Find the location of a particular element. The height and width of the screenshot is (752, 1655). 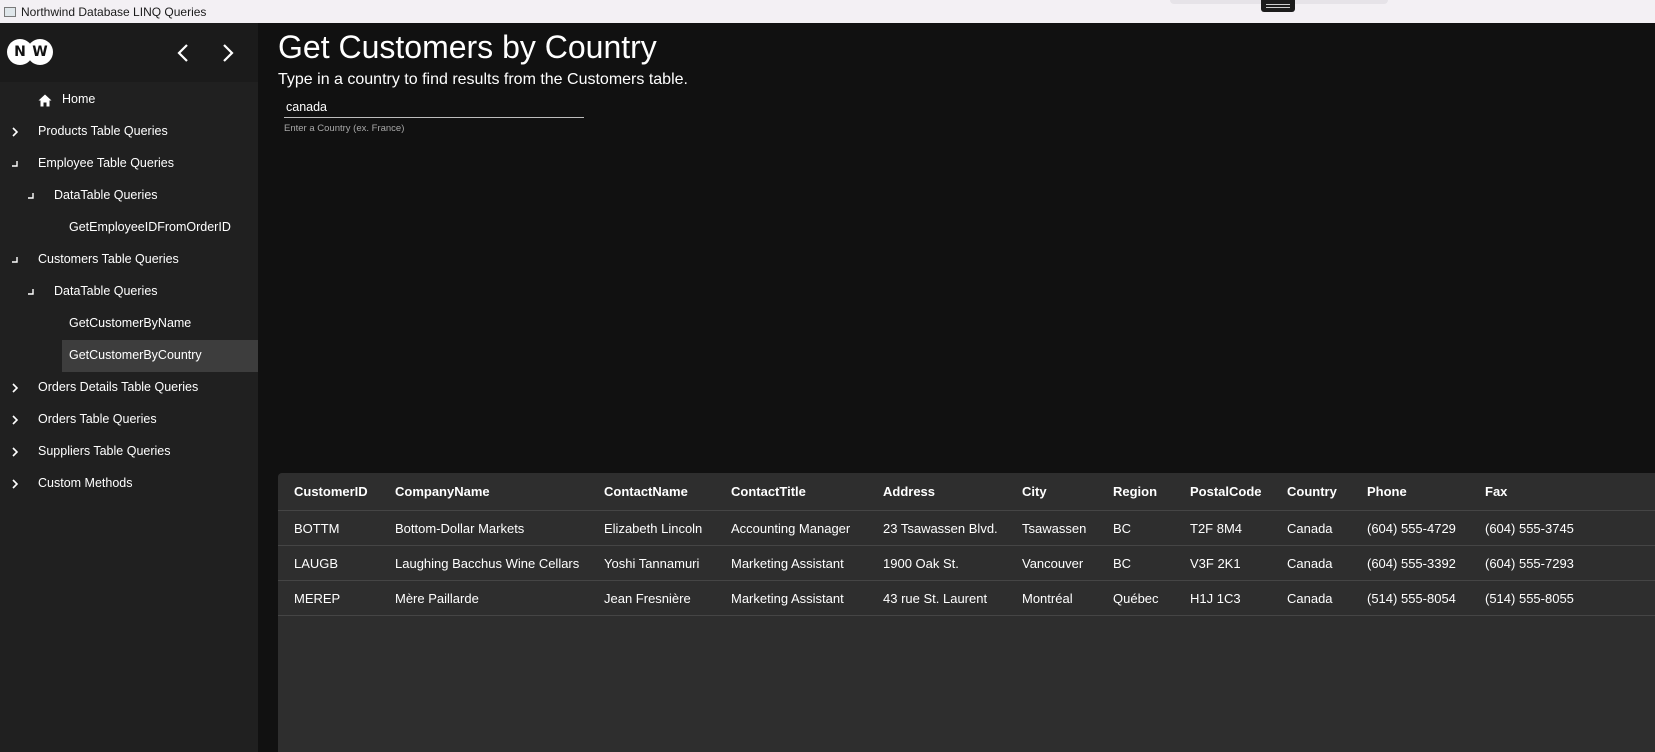

nav-item-label: Orders Details Table Queries is located at coordinates (118, 387).